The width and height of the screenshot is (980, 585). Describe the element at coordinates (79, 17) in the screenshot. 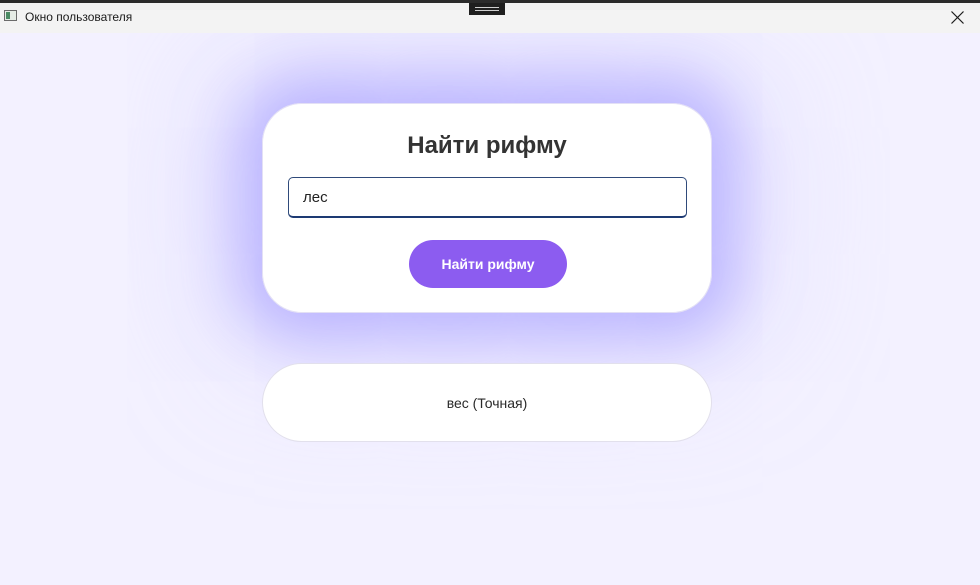

I see `window-title: Окно пользователя` at that location.